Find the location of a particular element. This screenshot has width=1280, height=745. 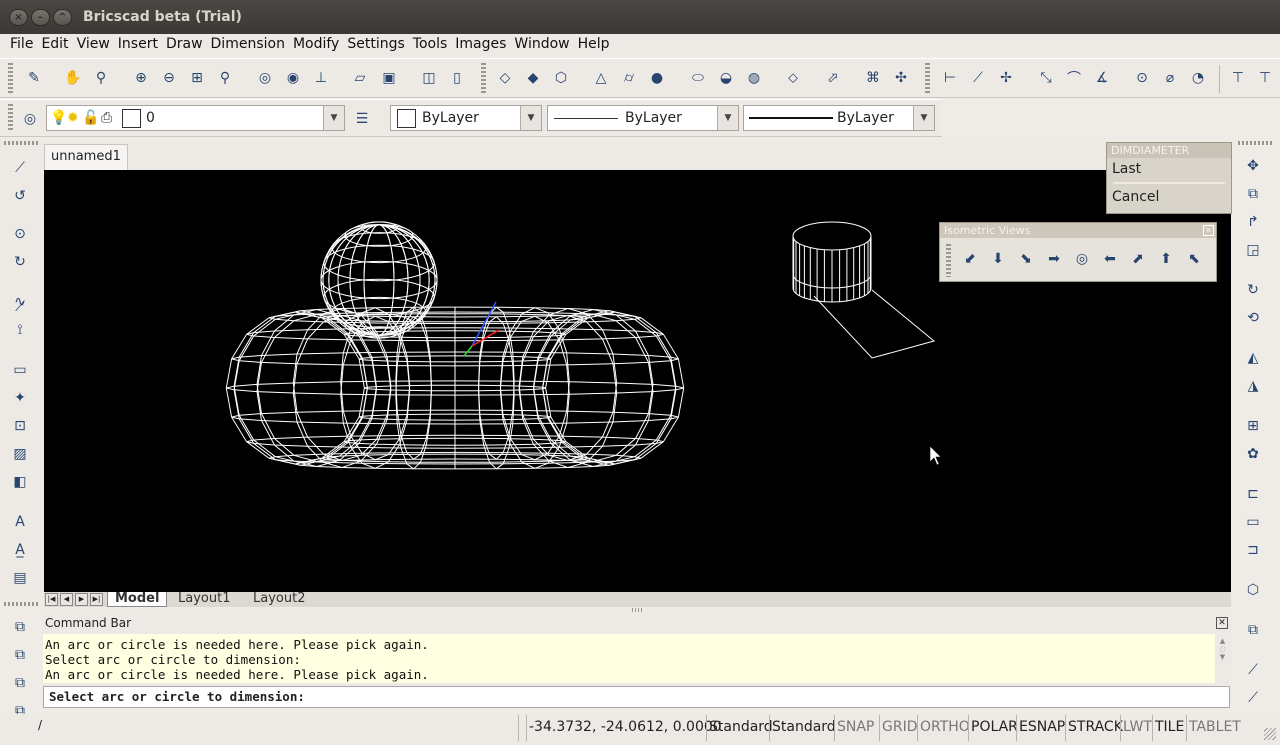

mesh-icon: ⌘ is located at coordinates (873, 78).